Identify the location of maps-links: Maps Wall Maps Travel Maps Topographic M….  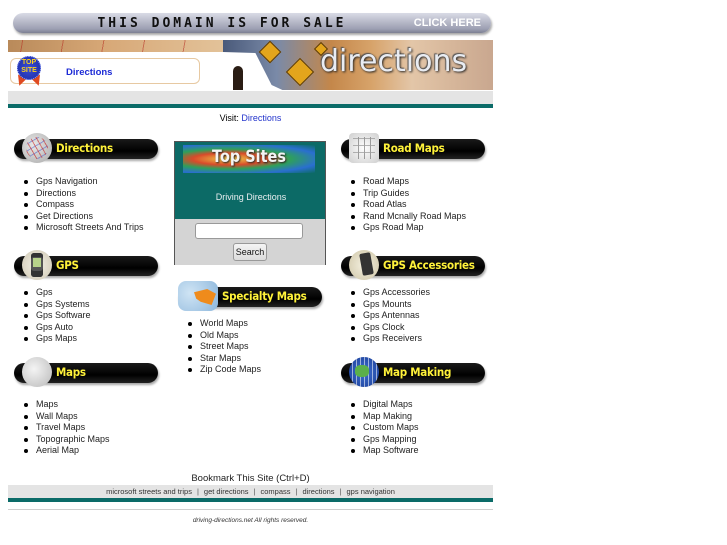
(65, 428).